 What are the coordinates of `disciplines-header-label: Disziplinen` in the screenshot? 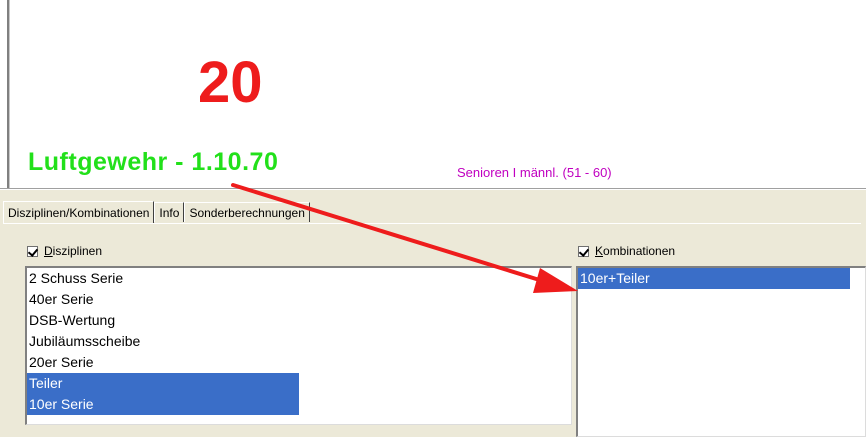 It's located at (73, 251).